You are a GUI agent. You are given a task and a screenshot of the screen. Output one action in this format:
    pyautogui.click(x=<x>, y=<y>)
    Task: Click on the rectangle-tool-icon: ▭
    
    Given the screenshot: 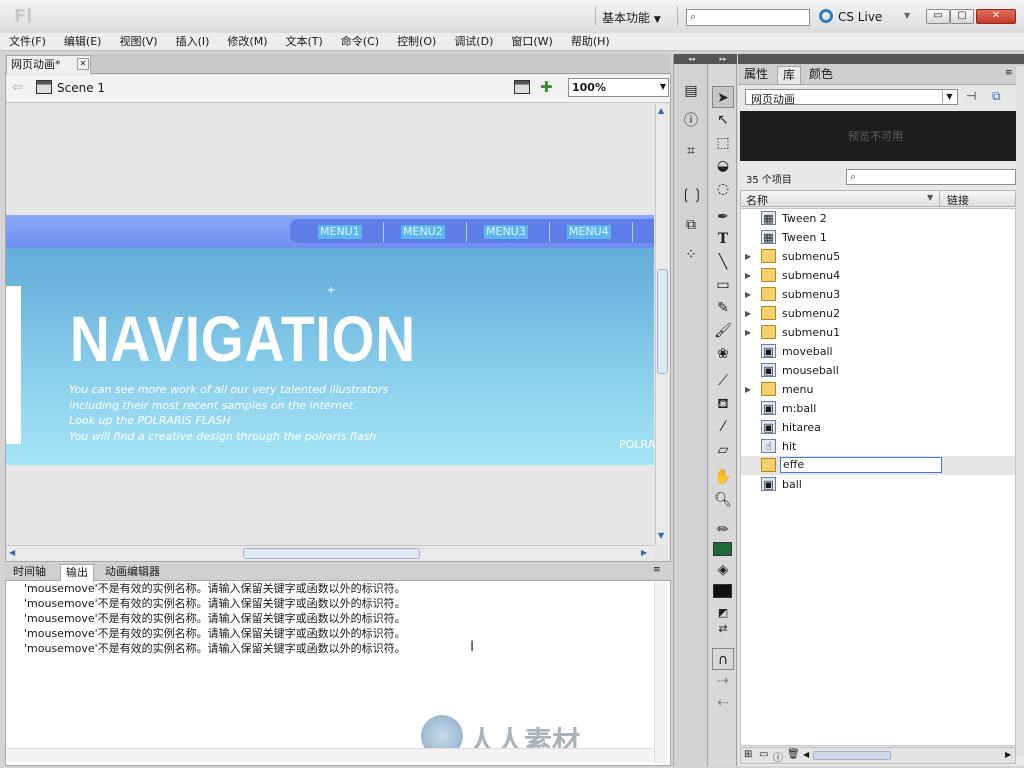 What is the action you would take?
    pyautogui.click(x=723, y=285)
    